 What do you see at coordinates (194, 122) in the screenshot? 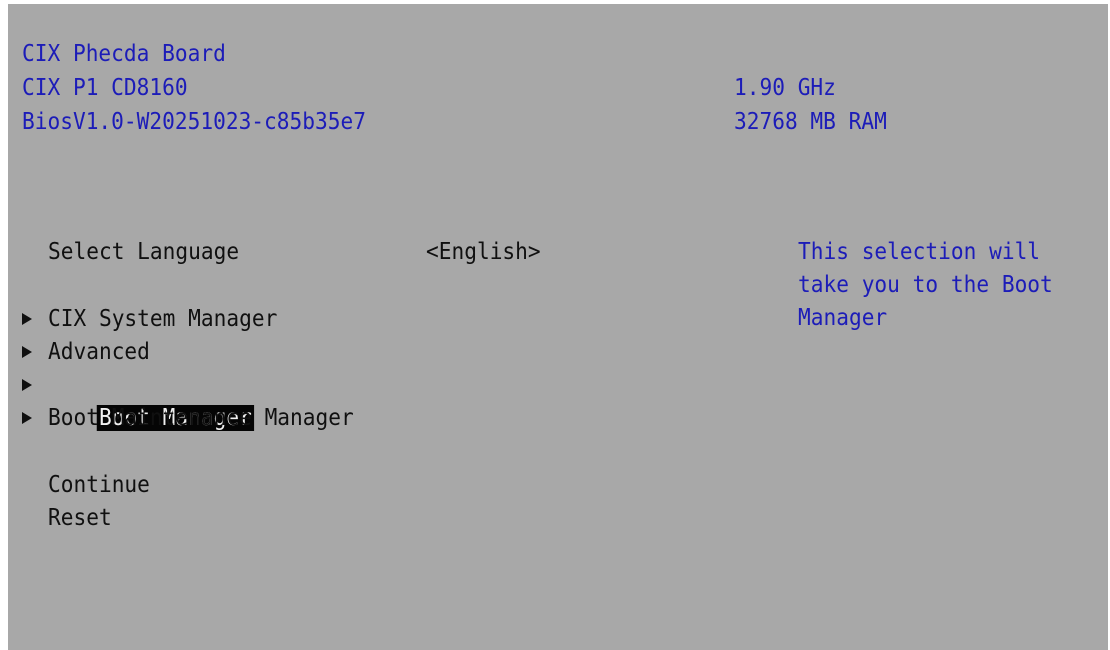
I see `bios-version: BiosV1.0-W20251023-c85b35e7` at bounding box center [194, 122].